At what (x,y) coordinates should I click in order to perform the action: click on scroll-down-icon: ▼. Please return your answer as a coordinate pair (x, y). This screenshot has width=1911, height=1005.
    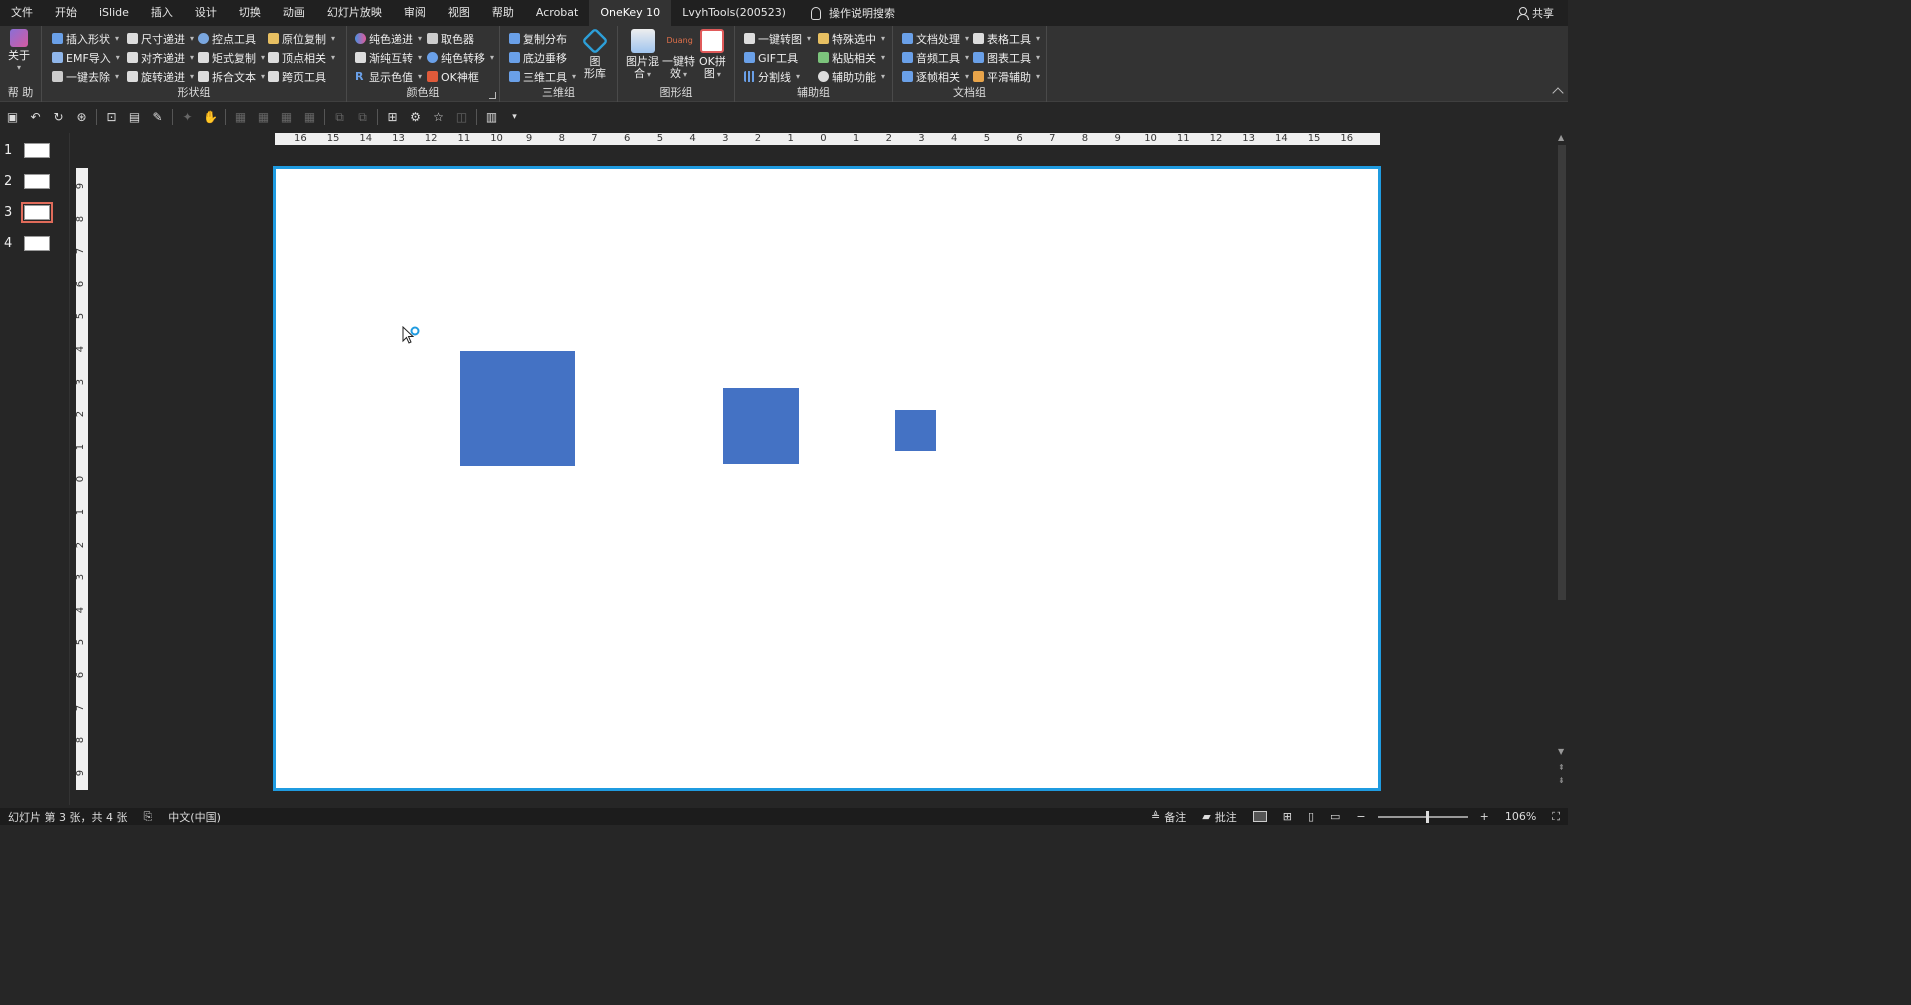
    Looking at the image, I should click on (1561, 751).